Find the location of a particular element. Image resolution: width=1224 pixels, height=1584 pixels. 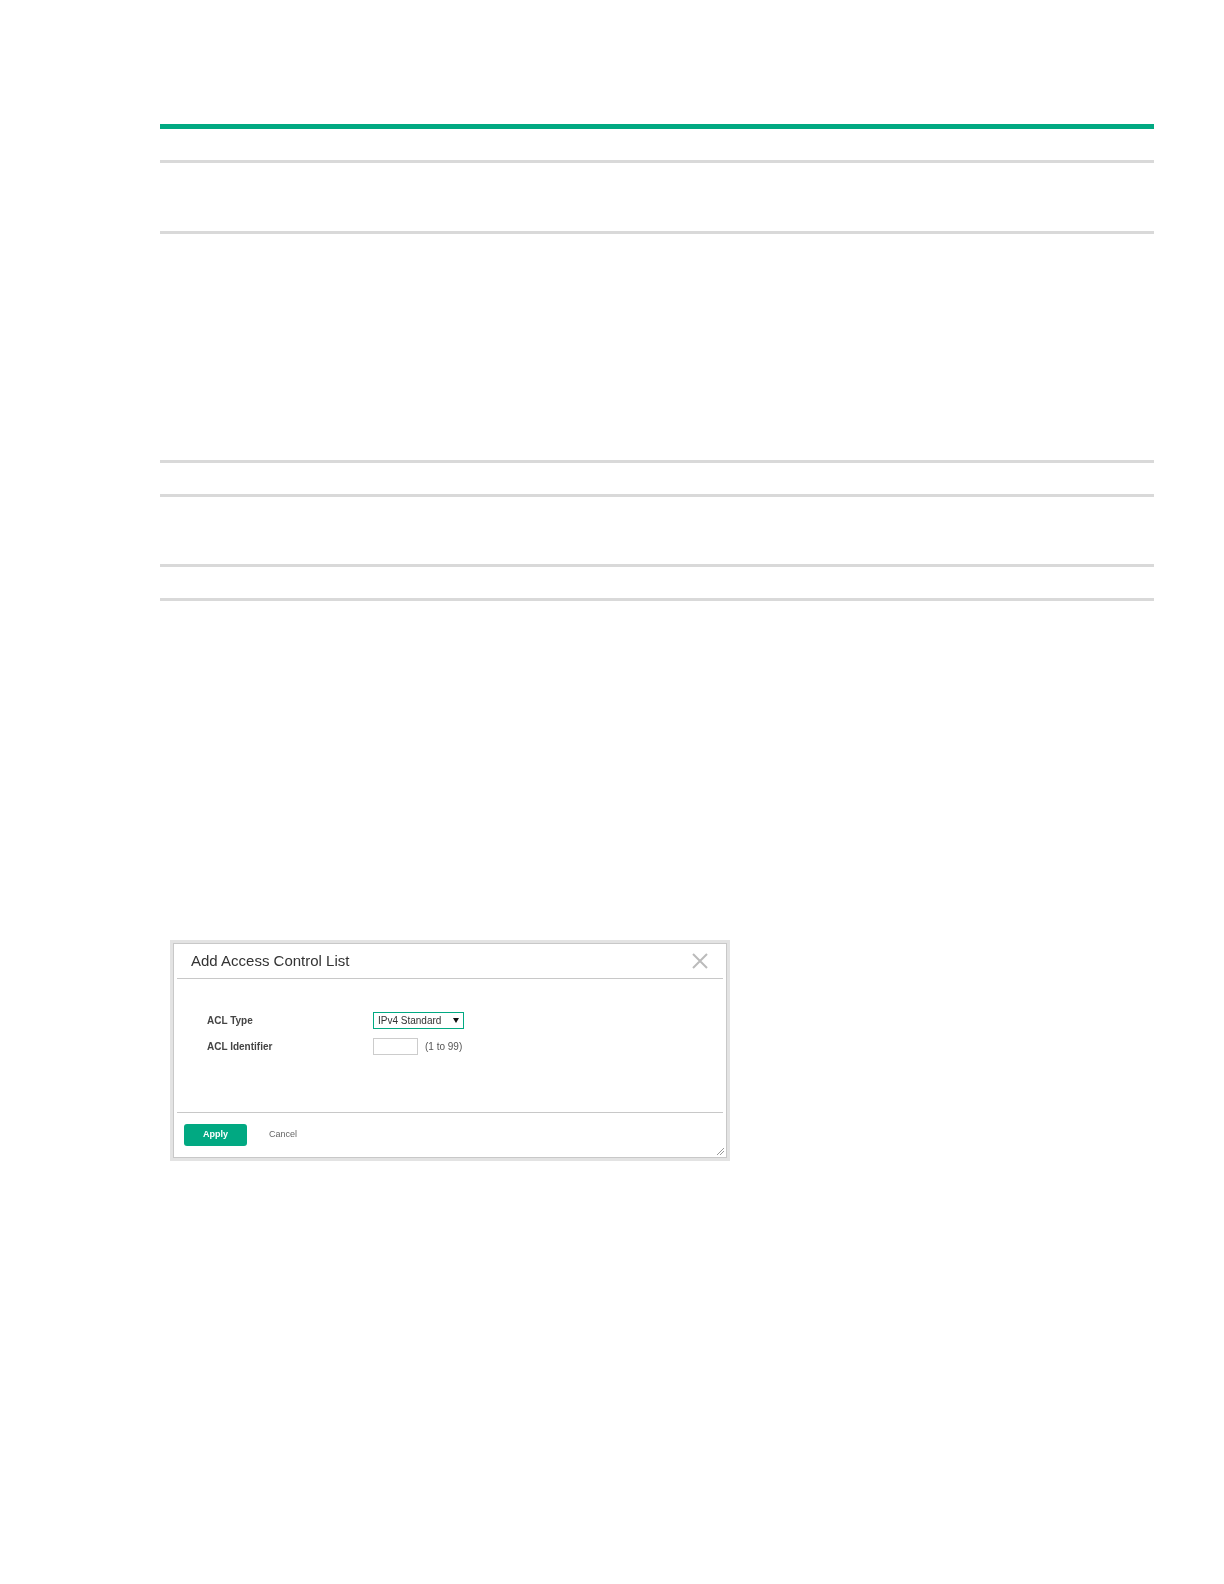

resize-grip-icon is located at coordinates (720, 1151).